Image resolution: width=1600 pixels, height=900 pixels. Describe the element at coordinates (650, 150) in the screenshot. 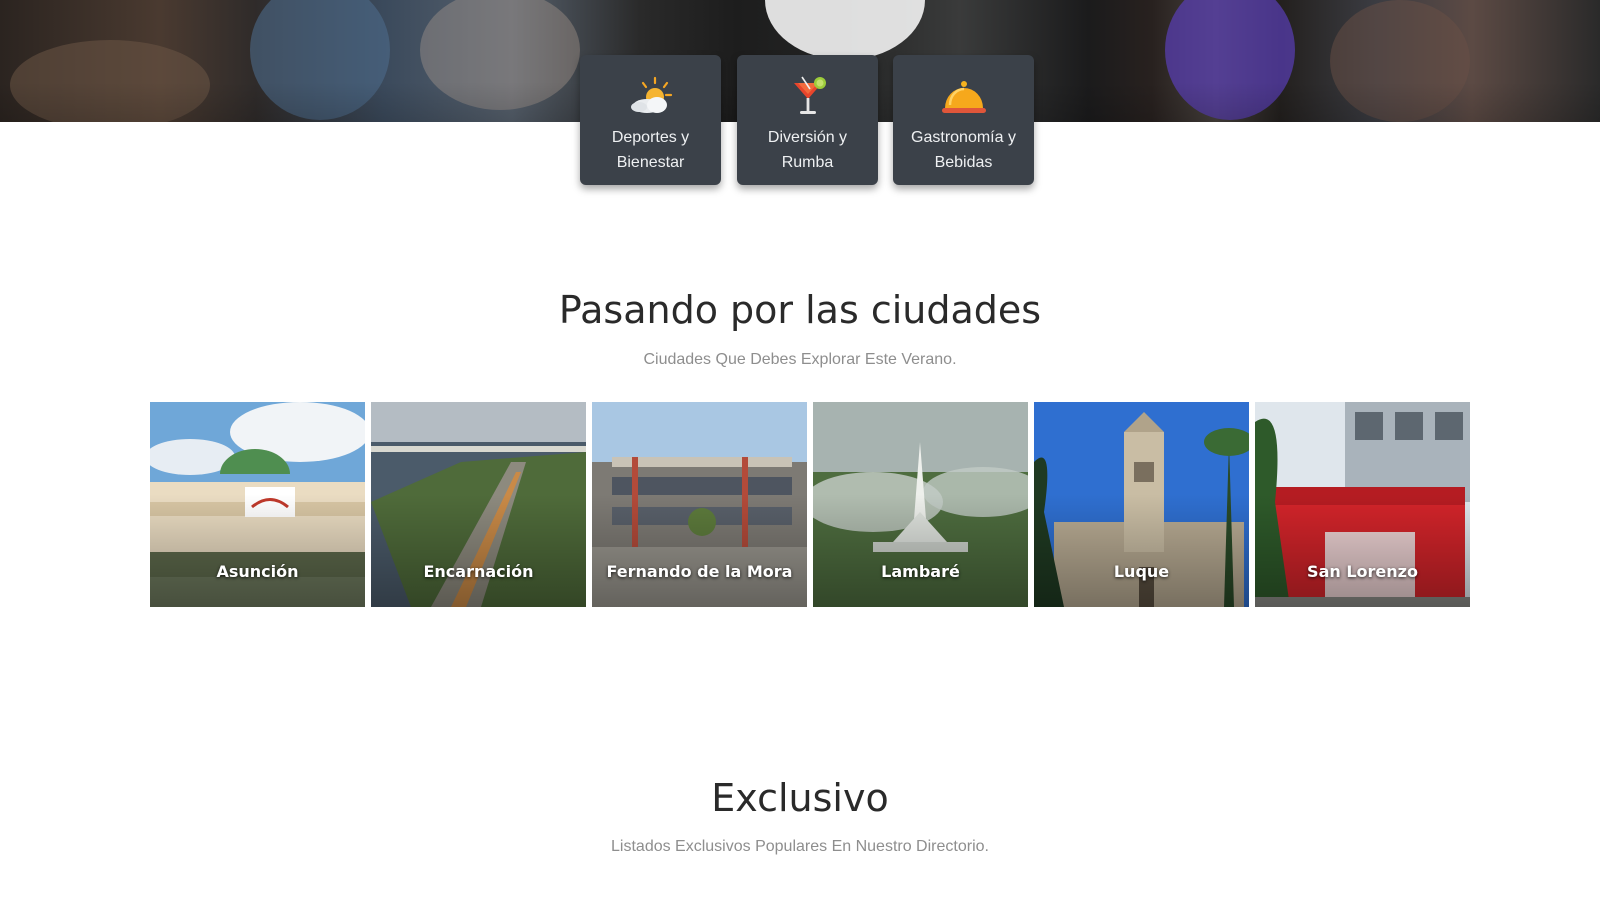

I see `category-label: Deportes y Bienestar` at that location.